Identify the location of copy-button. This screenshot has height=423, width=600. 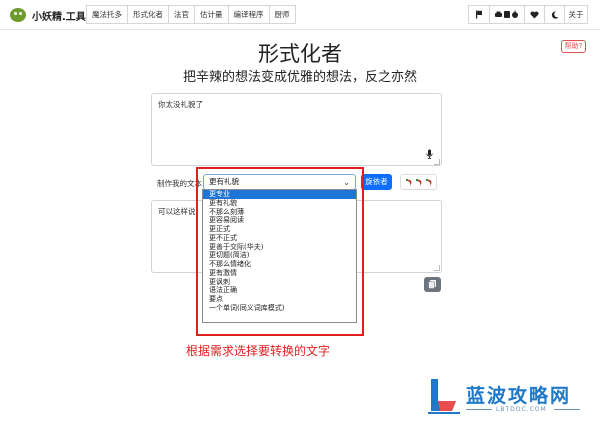
(432, 284).